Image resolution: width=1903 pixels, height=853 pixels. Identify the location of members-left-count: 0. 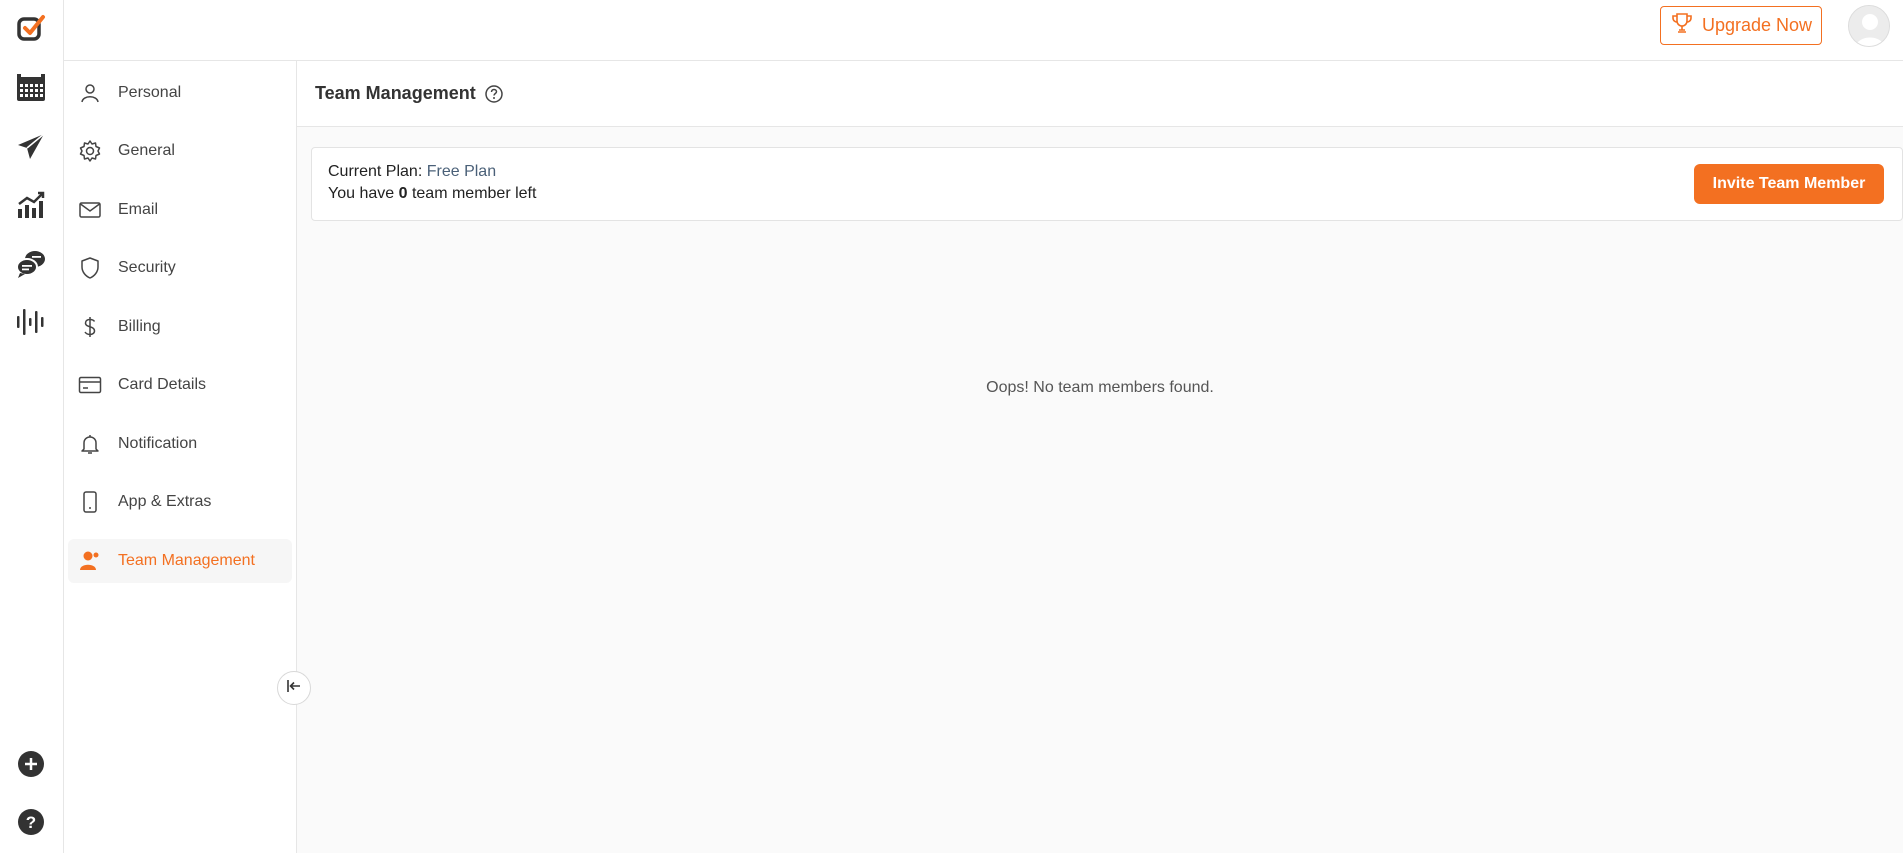
(403, 193).